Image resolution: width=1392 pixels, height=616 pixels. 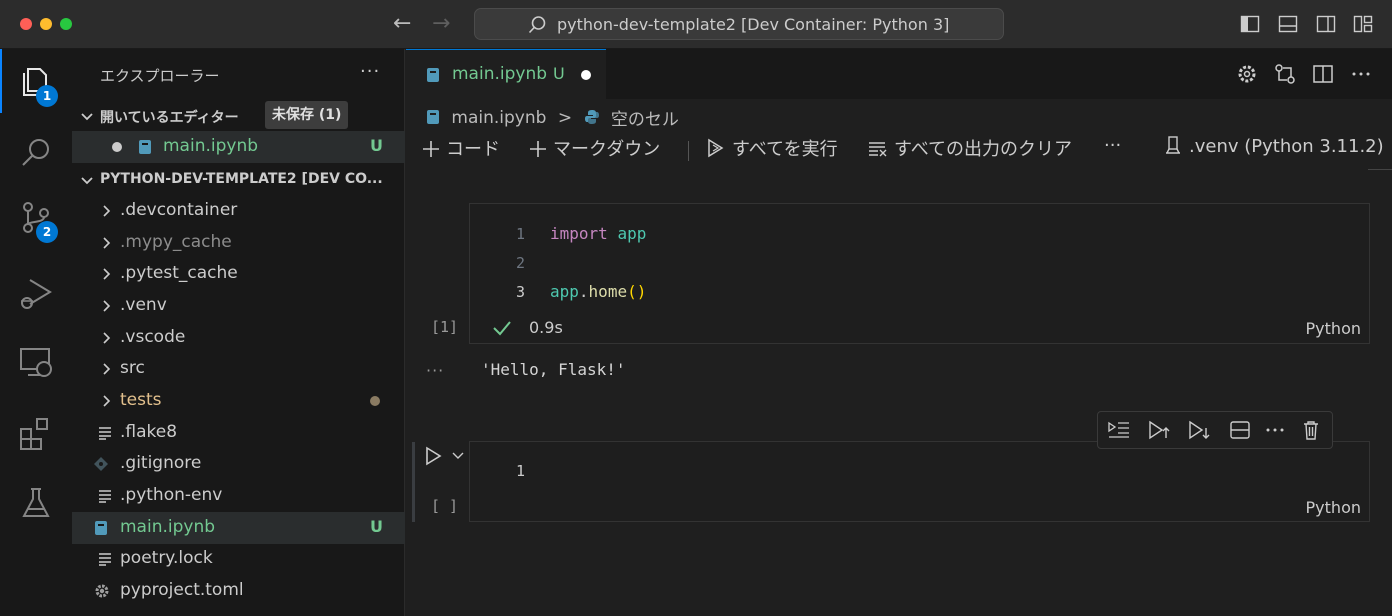 I want to click on code-cell: 1 2 3 import app app.home() Python, so click(x=919, y=273).